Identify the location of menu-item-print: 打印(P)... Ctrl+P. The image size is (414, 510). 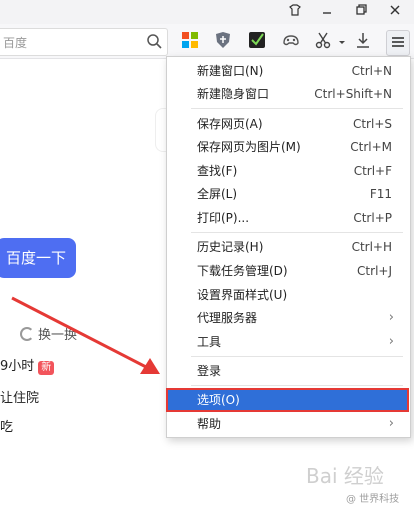
(287, 218).